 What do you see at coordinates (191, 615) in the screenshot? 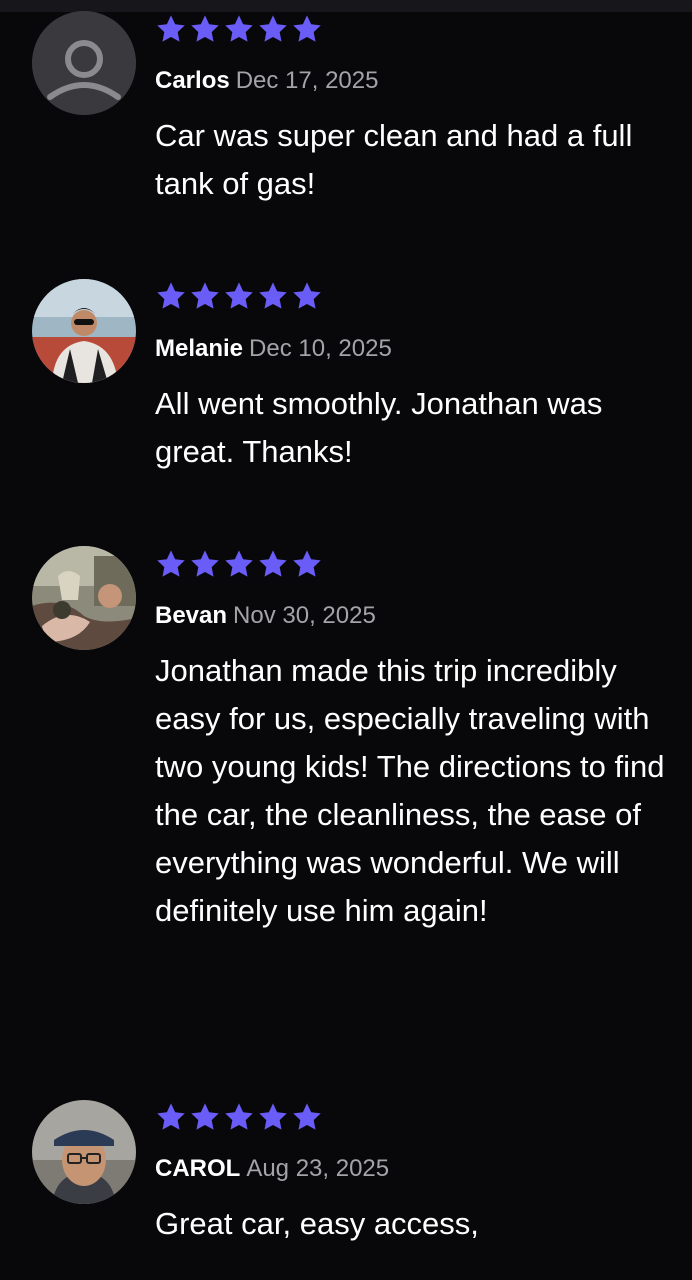
I see `reviewer-name: Bevan` at bounding box center [191, 615].